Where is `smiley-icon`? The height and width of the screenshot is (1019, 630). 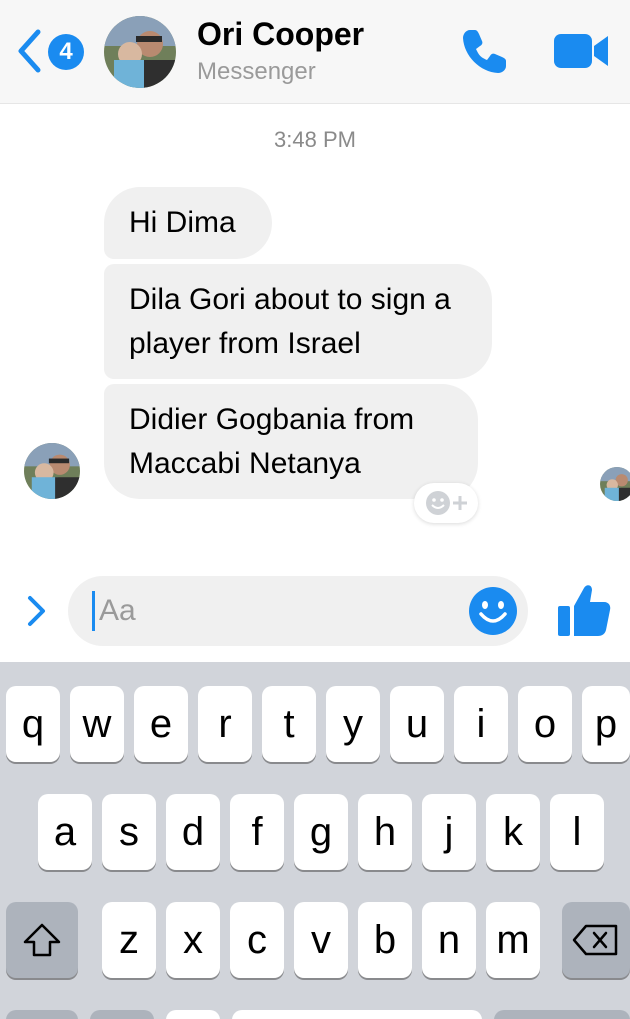
smiley-icon is located at coordinates (493, 611).